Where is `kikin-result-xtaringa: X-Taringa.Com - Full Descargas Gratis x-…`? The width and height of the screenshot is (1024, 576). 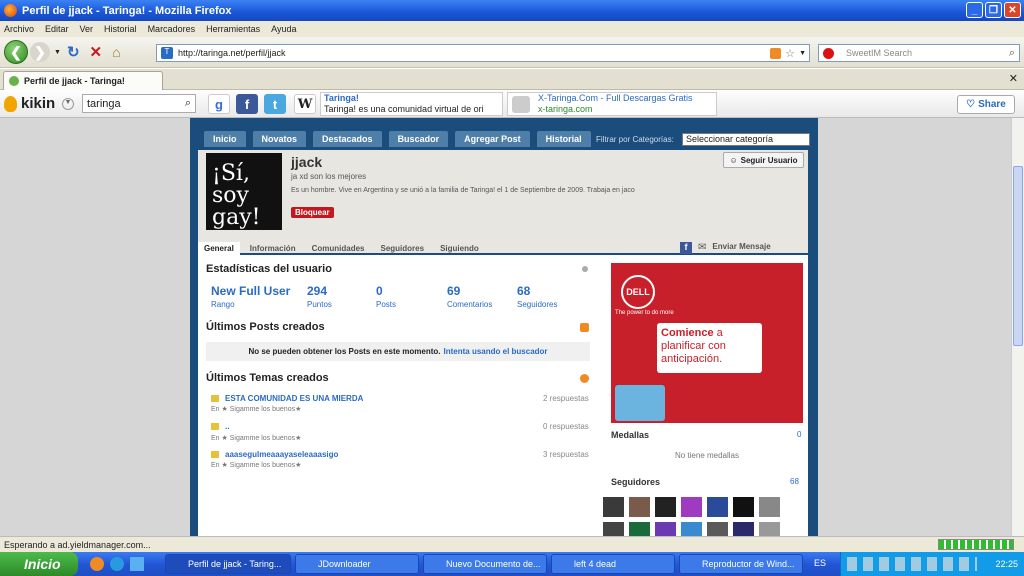 kikin-result-xtaringa: X-Taringa.Com - Full Descargas Gratis x-… is located at coordinates (612, 104).